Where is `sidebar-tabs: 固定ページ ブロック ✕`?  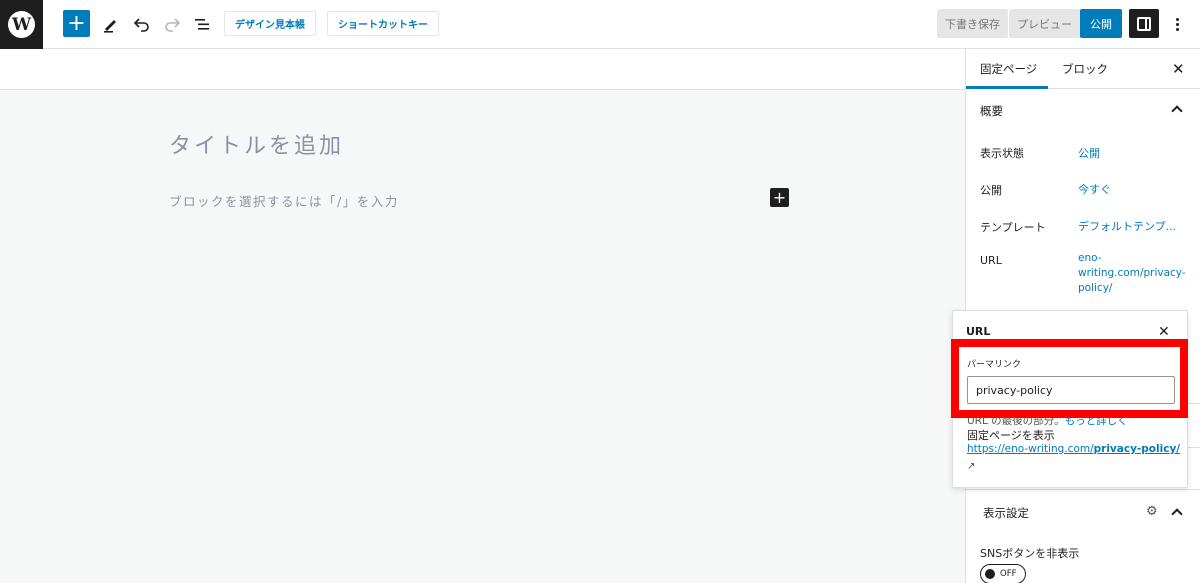
sidebar-tabs: 固定ページ ブロック ✕ is located at coordinates (1083, 69).